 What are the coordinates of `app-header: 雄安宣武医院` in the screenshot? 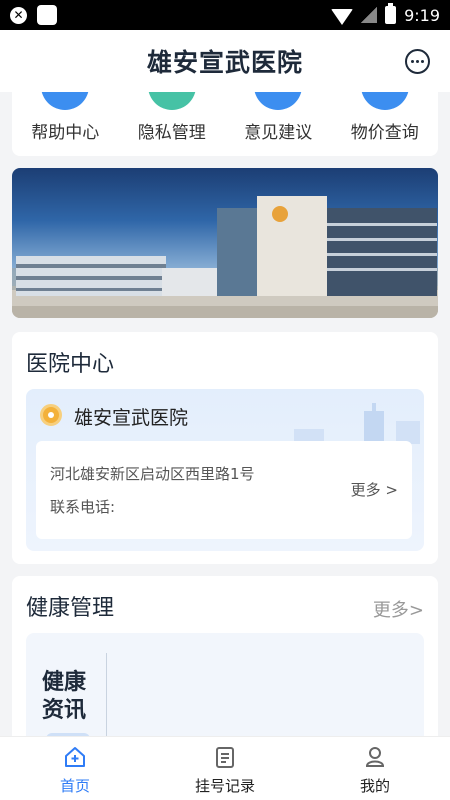 It's located at (225, 61).